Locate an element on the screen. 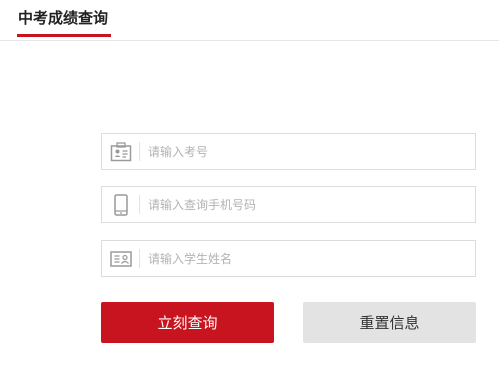 The height and width of the screenshot is (368, 499). header: 中考成绩查询 is located at coordinates (249, 20).